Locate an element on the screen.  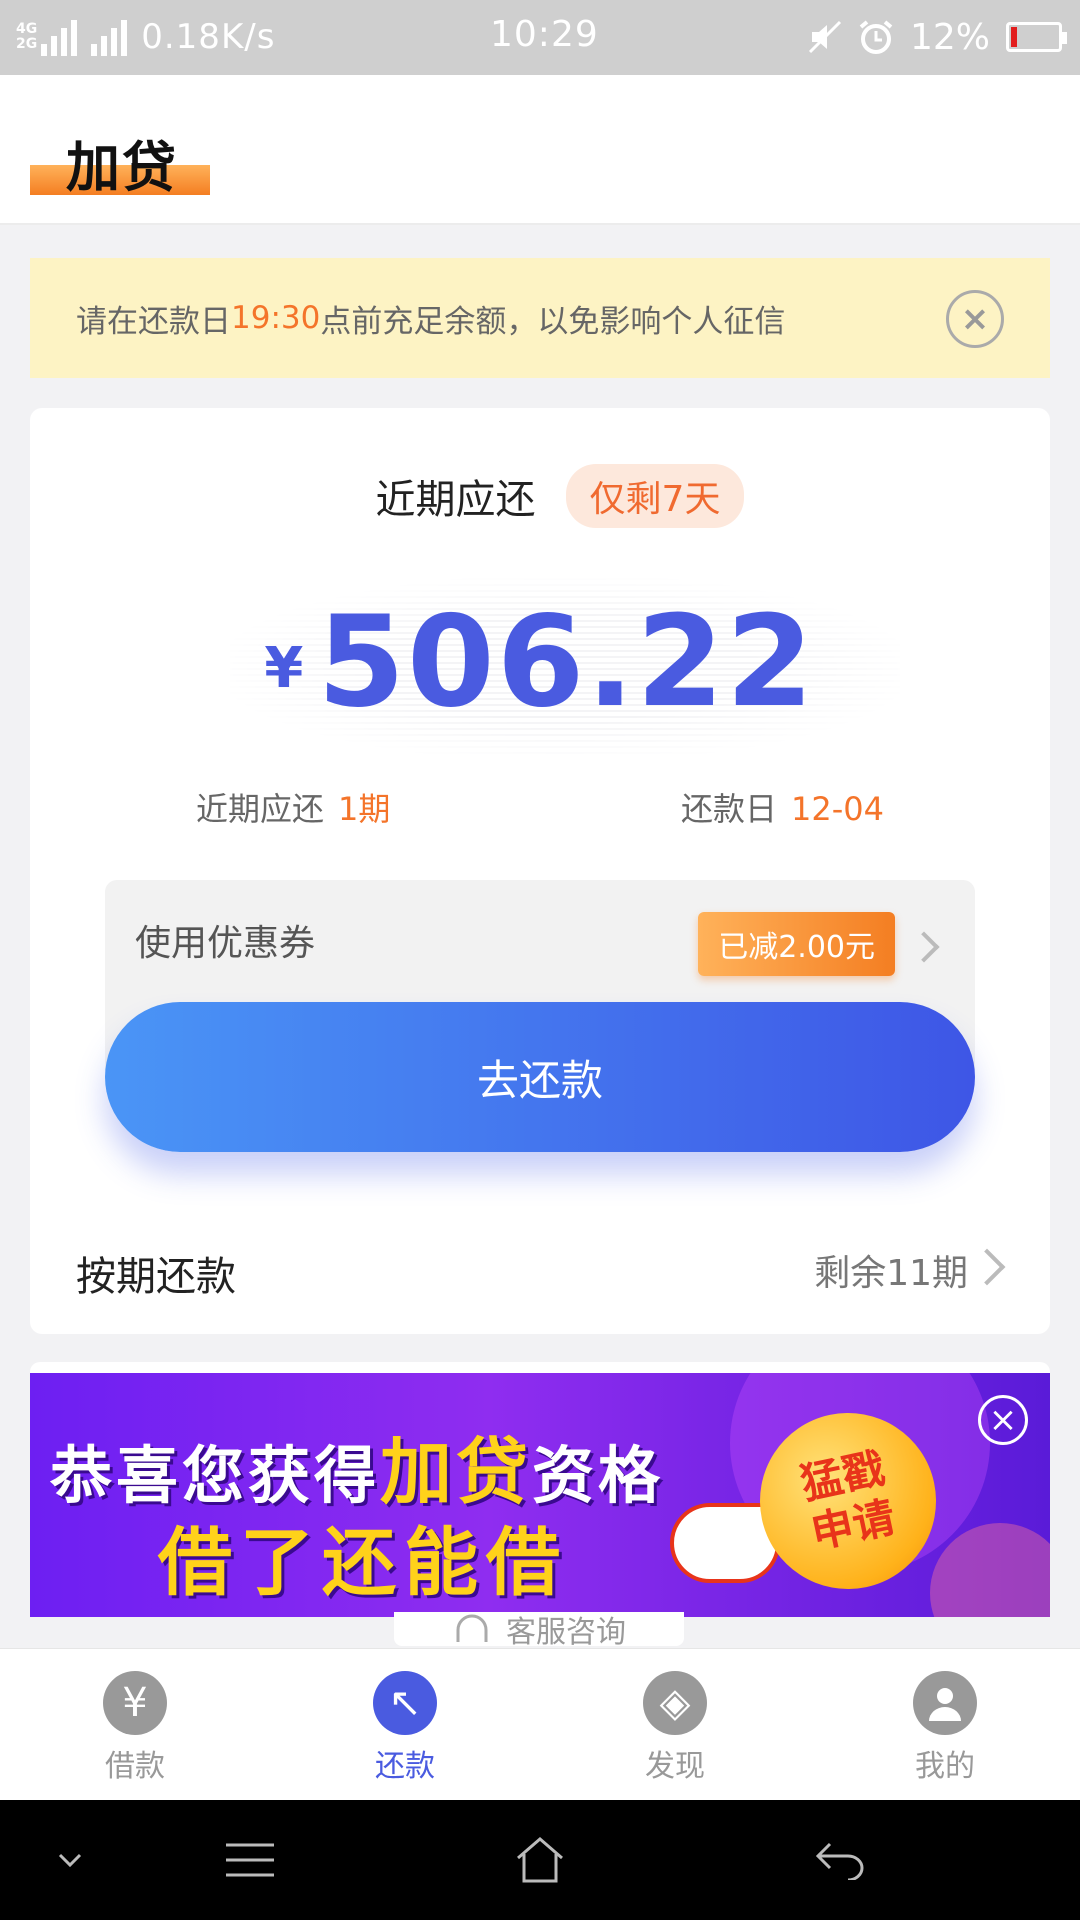
battery-icon is located at coordinates (1036, 37).